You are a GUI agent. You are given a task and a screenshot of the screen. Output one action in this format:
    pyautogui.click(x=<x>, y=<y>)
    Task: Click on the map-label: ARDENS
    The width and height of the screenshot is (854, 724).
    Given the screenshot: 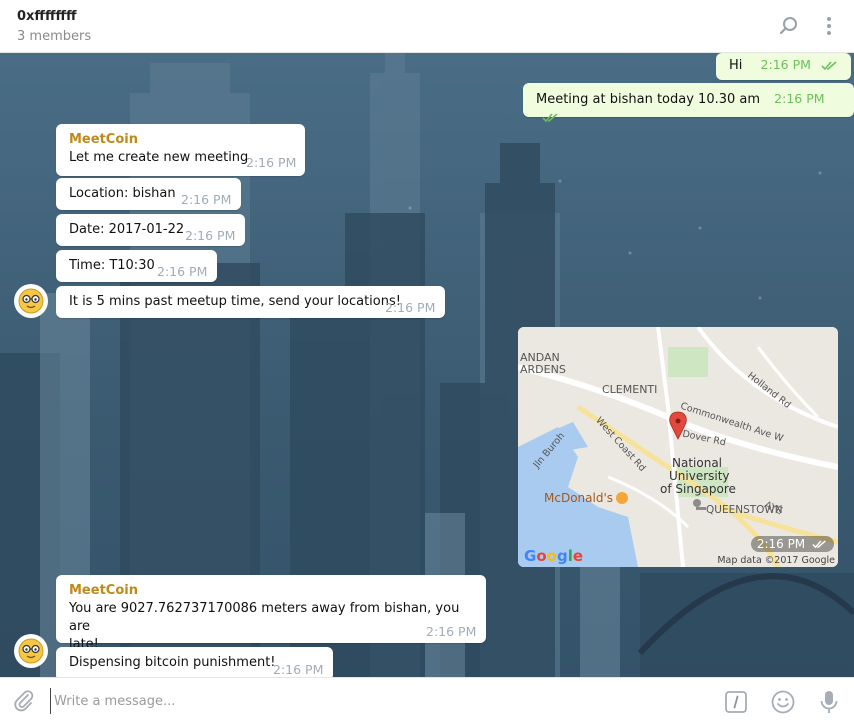 What is the action you would take?
    pyautogui.click(x=543, y=369)
    